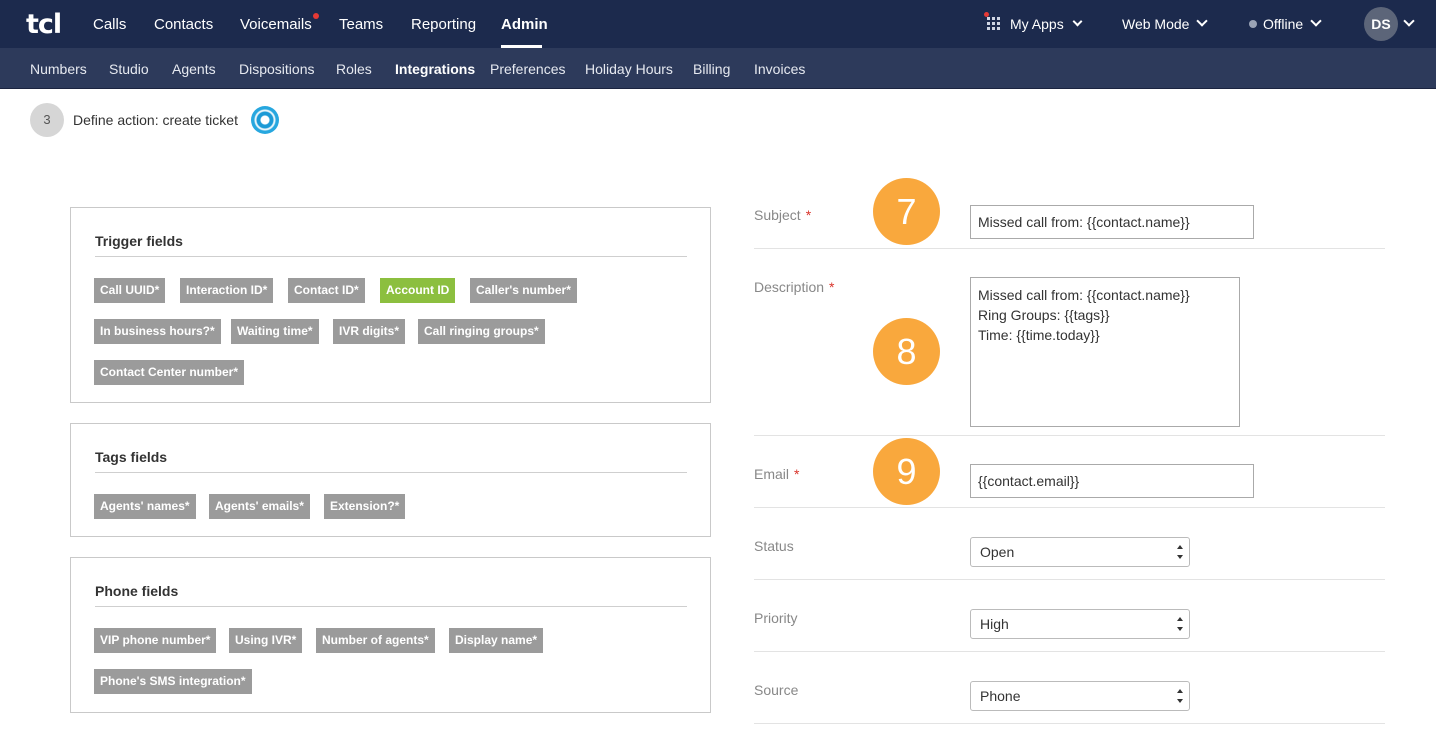  Describe the element at coordinates (1080, 624) in the screenshot. I see `priority-select: High` at that location.